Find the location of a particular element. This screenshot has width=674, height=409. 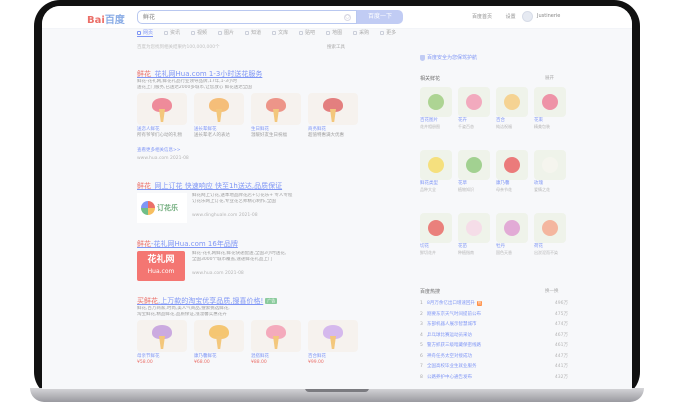

brand-logo: 订花乐 is located at coordinates (162, 208).